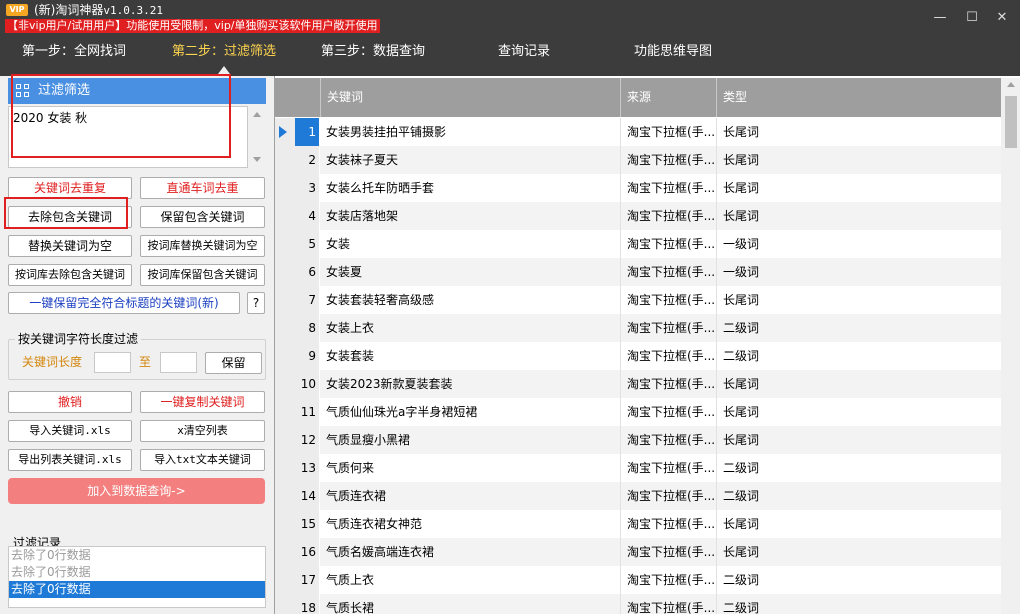 This screenshot has height=614, width=1020. I want to click on scroll-down-icon, so click(257, 159).